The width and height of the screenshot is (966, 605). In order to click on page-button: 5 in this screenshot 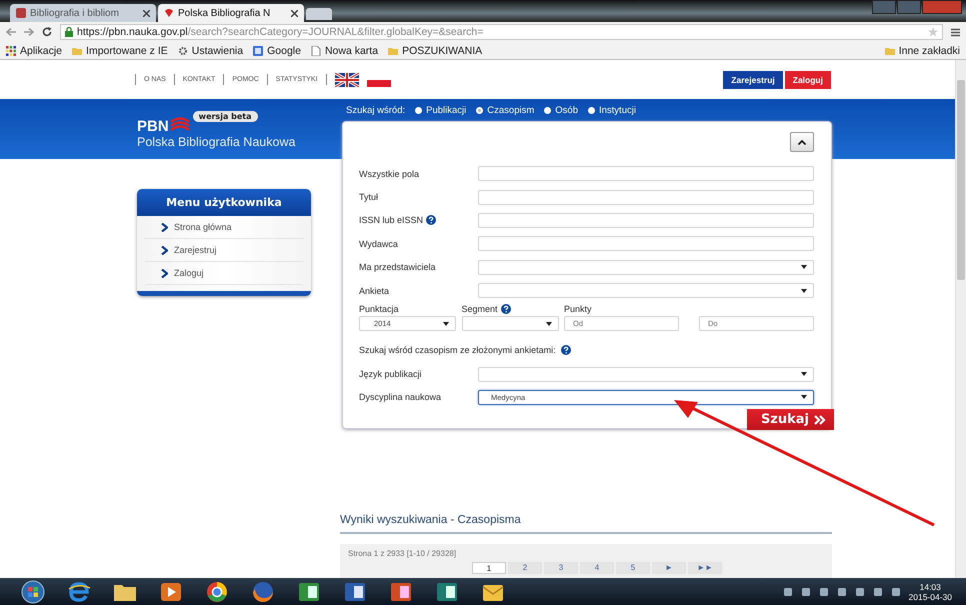, I will do `click(633, 568)`.